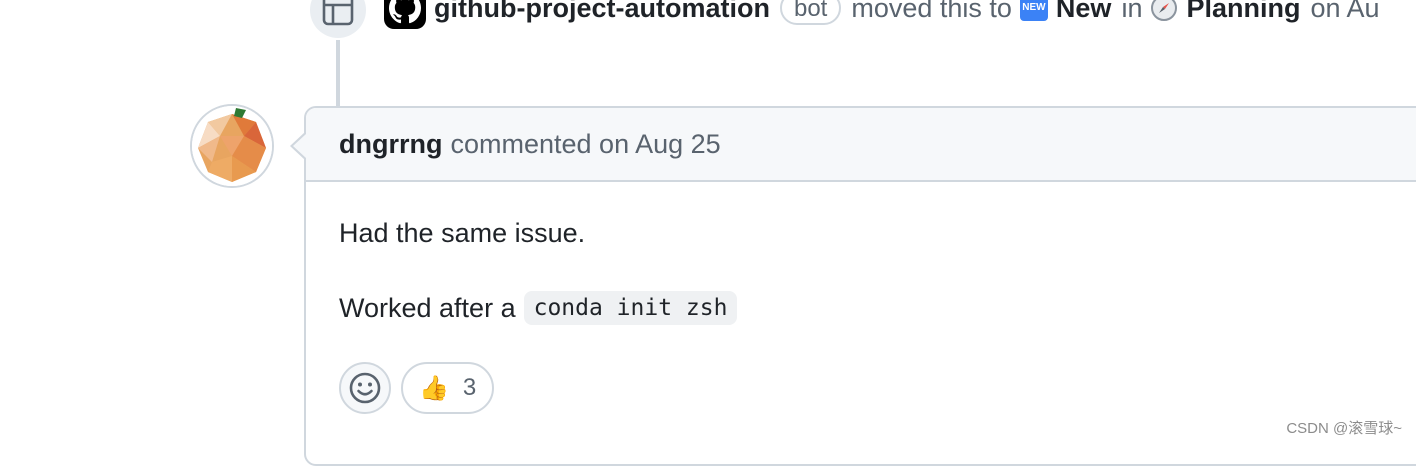 This screenshot has width=1416, height=466. Describe the element at coordinates (1132, 11) in the screenshot. I see `event-in-text: in` at that location.